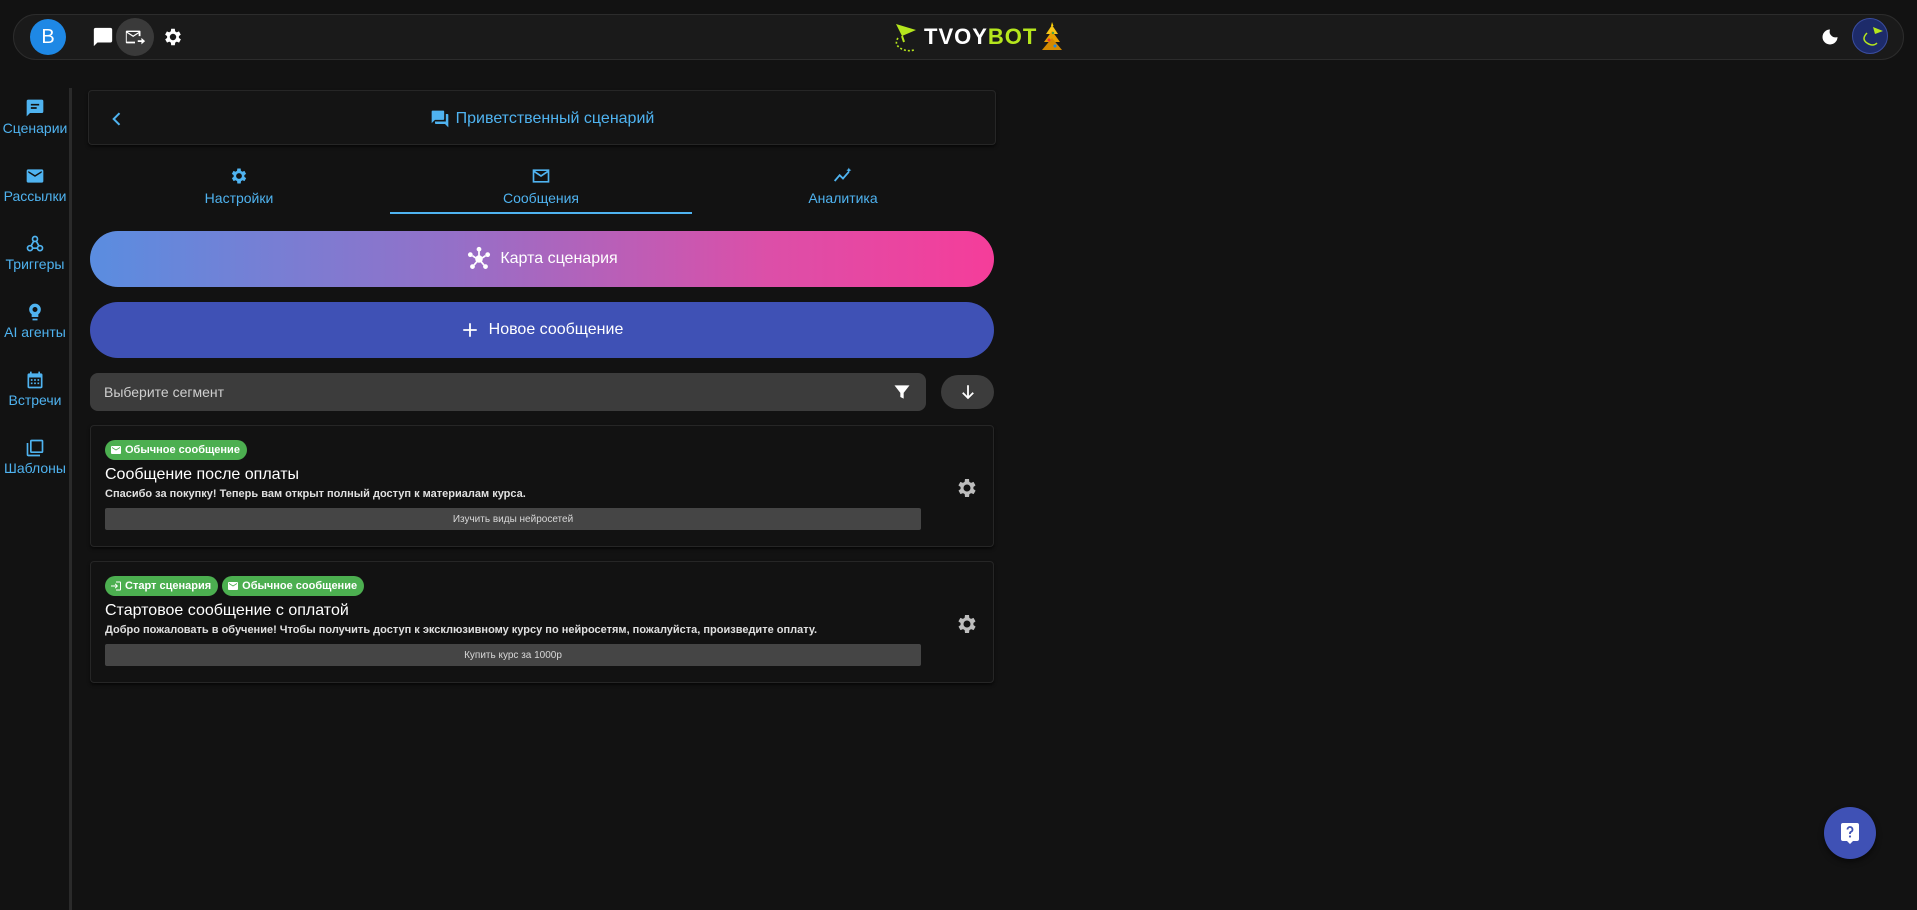 The height and width of the screenshot is (910, 1917). I want to click on christmas-tree-icon, so click(1052, 36).